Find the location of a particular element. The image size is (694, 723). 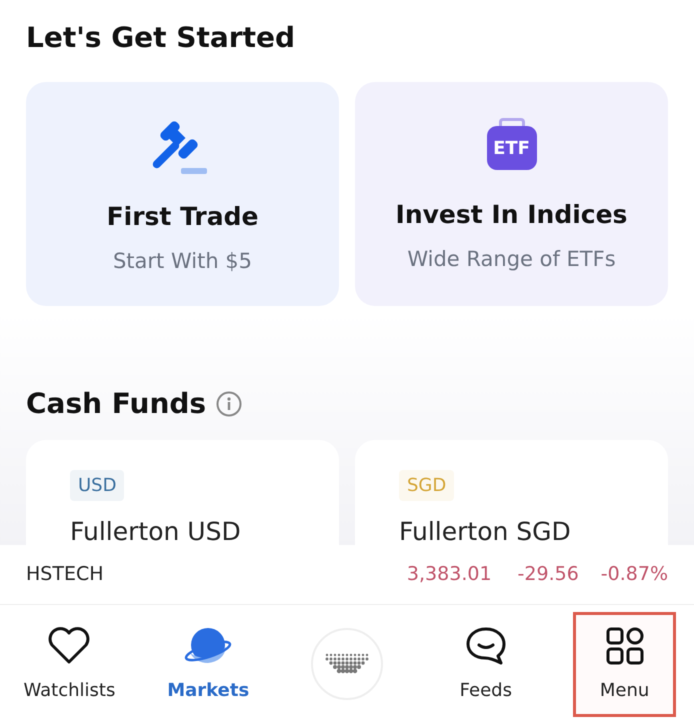

card-subtitle: Wide Range of ETFs is located at coordinates (511, 259).